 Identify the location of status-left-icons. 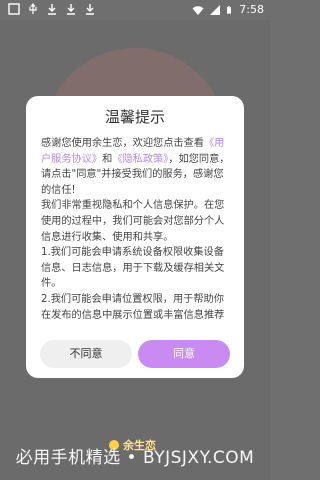
(52, 9).